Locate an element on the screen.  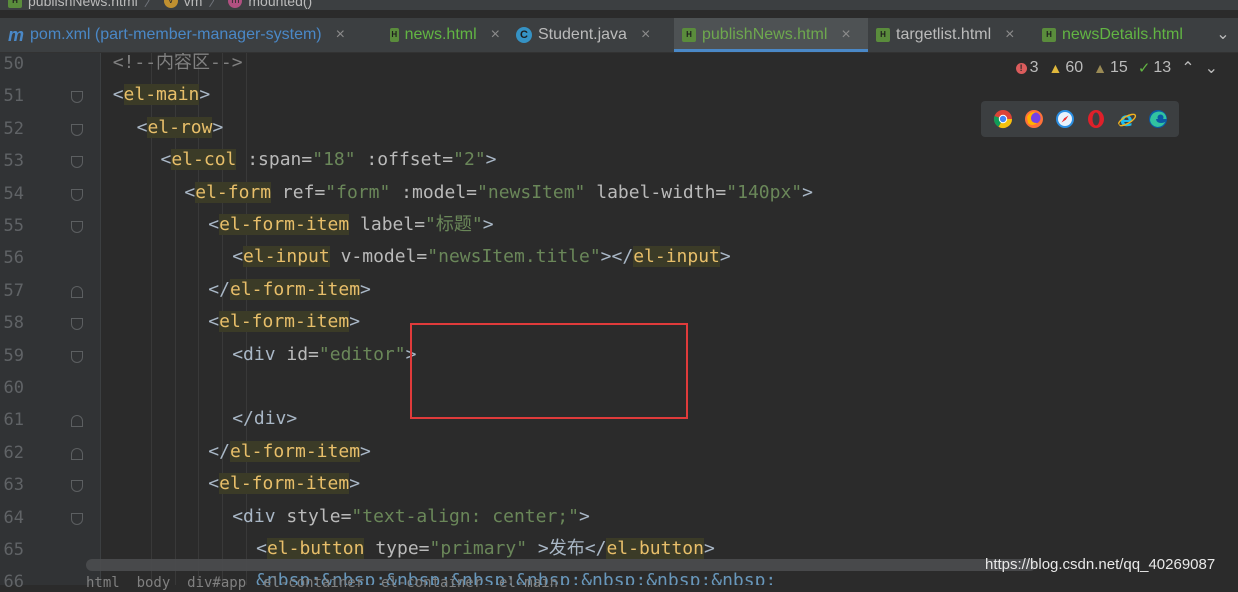
errors-indicator: ! 3 is located at coordinates (1027, 68).